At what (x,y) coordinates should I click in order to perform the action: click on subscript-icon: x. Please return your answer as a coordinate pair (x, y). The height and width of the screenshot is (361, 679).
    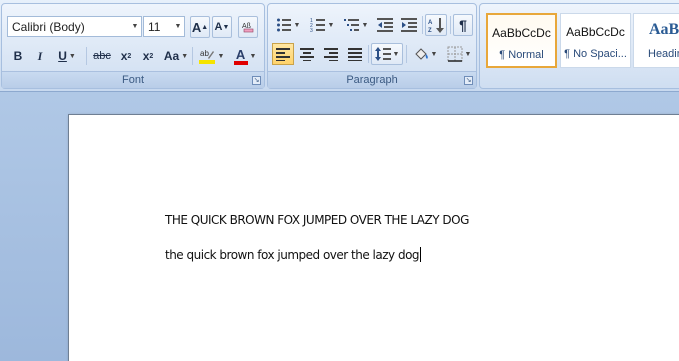
    Looking at the image, I should click on (124, 56).